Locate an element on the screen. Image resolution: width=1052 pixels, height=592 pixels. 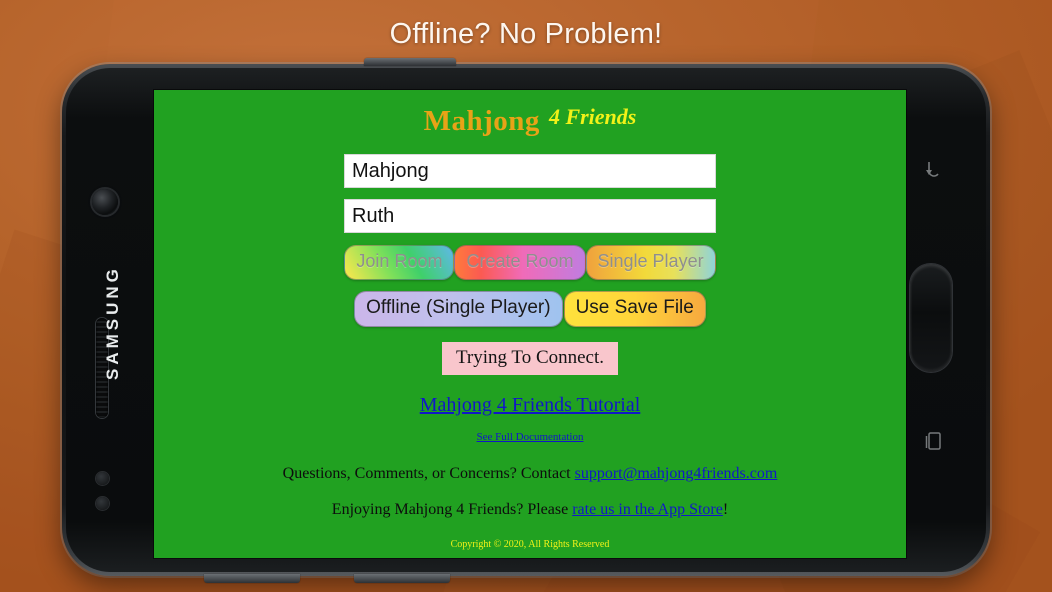
tutorial-link: Mahjong 4 Friends Tutorial is located at coordinates (530, 405).